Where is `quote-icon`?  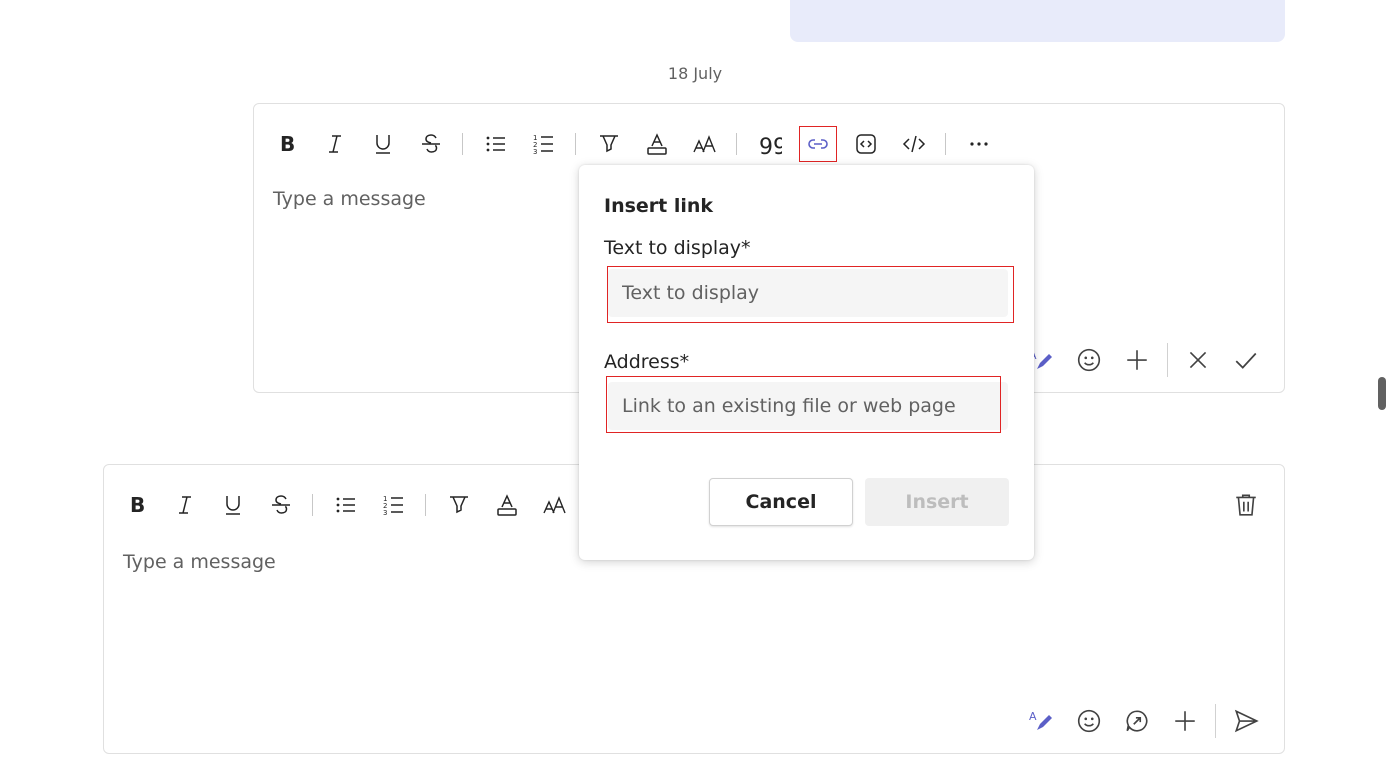
quote-icon is located at coordinates (770, 144).